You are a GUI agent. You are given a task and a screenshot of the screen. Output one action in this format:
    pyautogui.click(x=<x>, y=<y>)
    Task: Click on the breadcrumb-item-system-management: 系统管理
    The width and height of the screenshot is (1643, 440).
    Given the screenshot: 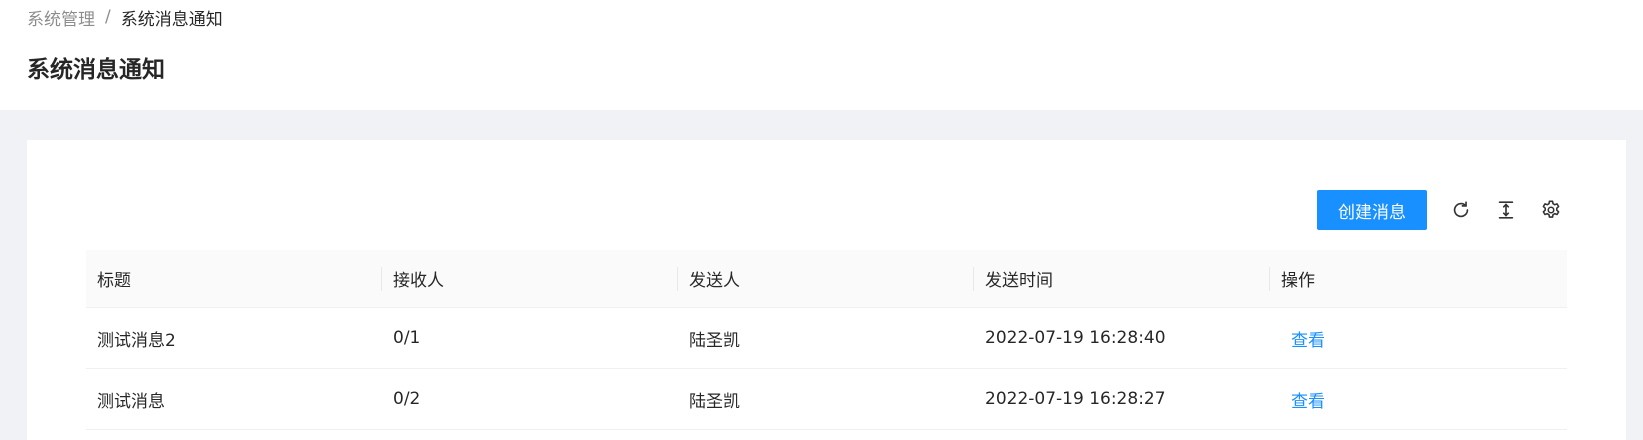 What is the action you would take?
    pyautogui.click(x=61, y=17)
    